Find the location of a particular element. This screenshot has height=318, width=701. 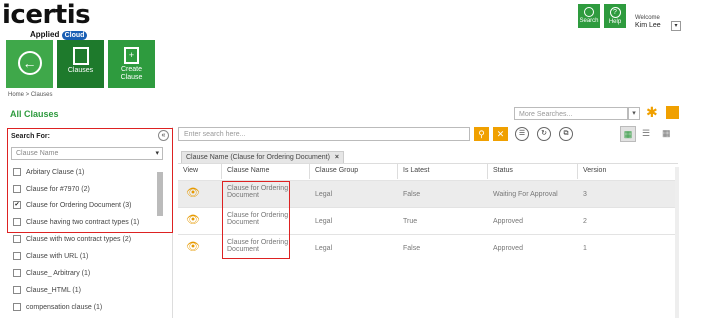

filter-item-label: Clause_HTML (1) is located at coordinates (53, 290).